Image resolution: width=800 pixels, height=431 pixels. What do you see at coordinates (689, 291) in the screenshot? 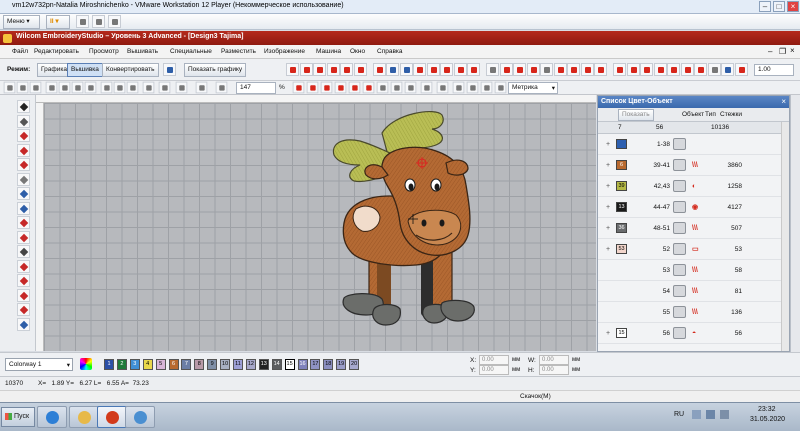
I see `color-object-row: 54 \\\ 81` at bounding box center [689, 291].